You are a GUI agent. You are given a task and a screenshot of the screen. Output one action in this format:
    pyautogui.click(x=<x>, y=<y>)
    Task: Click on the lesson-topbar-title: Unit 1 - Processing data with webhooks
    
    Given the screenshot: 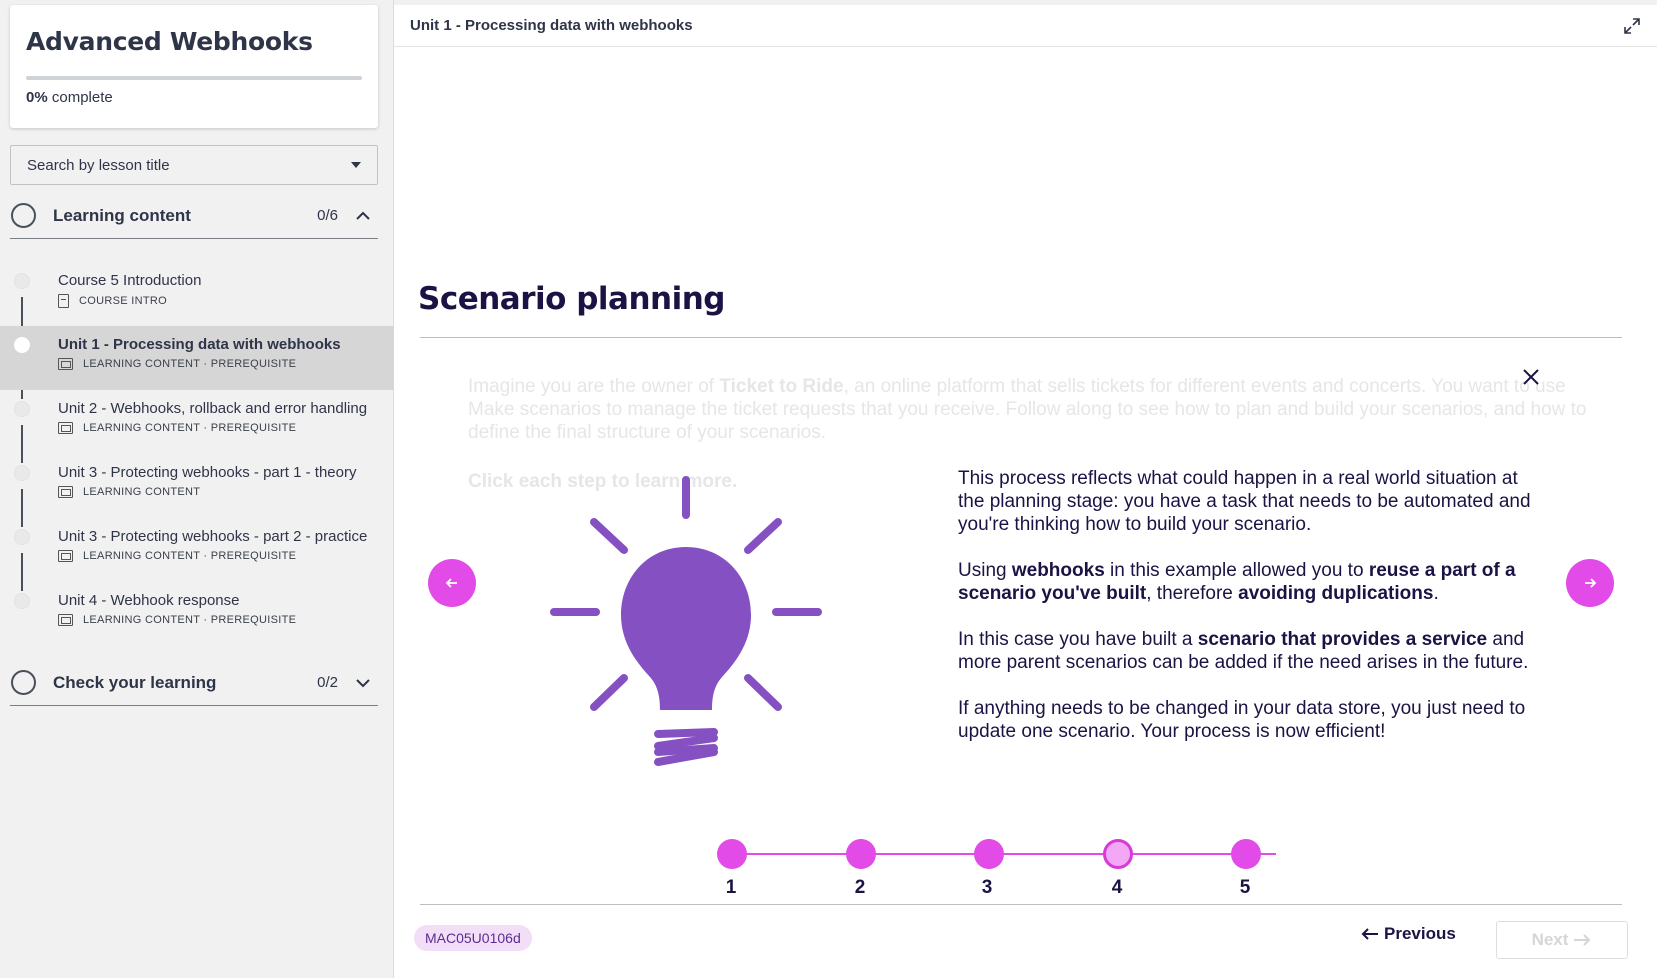 What is the action you would take?
    pyautogui.click(x=551, y=25)
    